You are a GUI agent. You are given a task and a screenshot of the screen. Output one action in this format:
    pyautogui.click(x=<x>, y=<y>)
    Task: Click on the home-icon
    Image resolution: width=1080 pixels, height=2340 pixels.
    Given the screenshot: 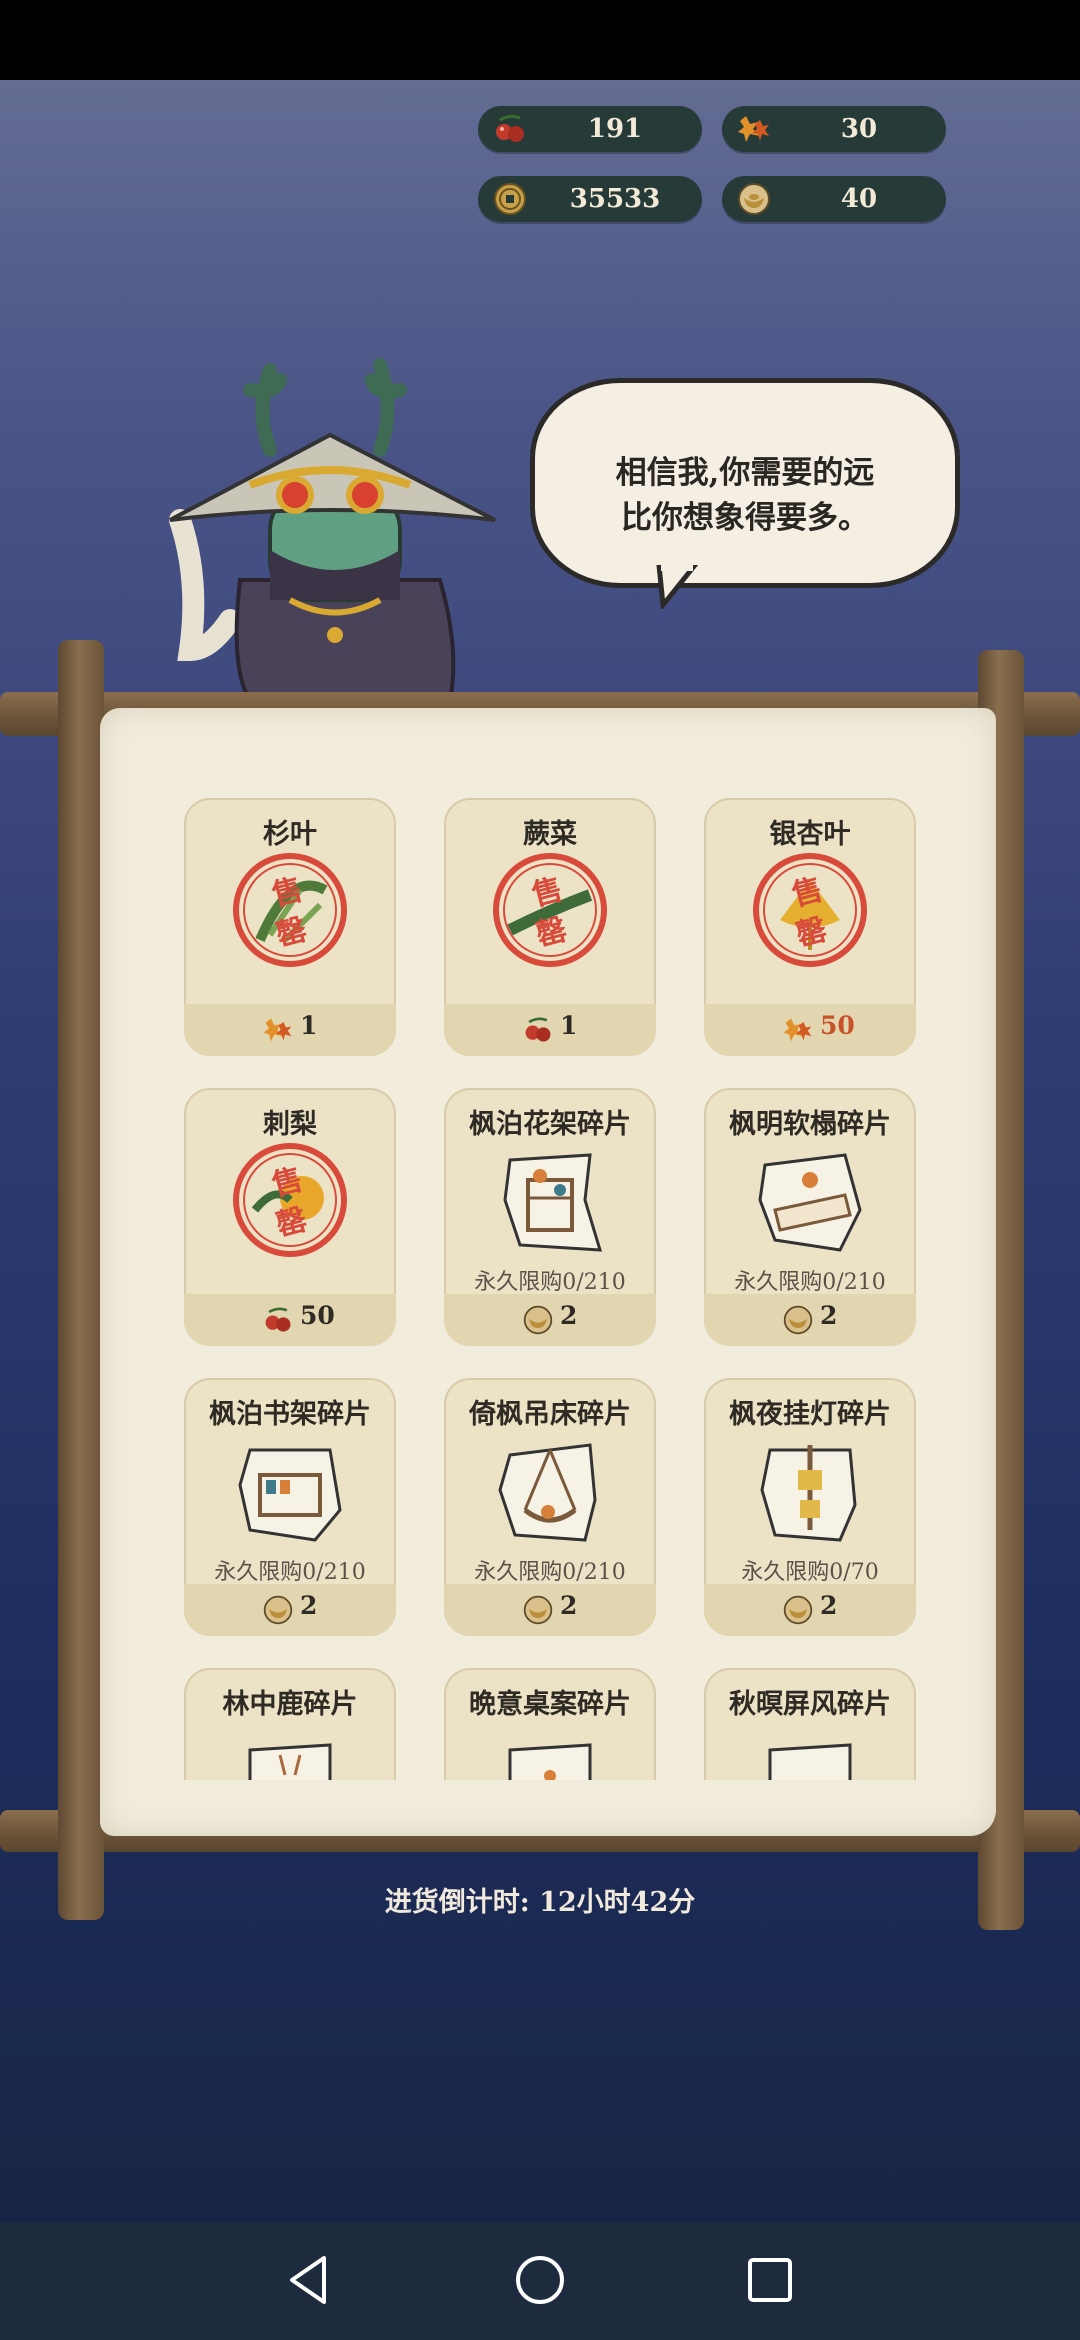 What is the action you would take?
    pyautogui.click(x=540, y=2280)
    